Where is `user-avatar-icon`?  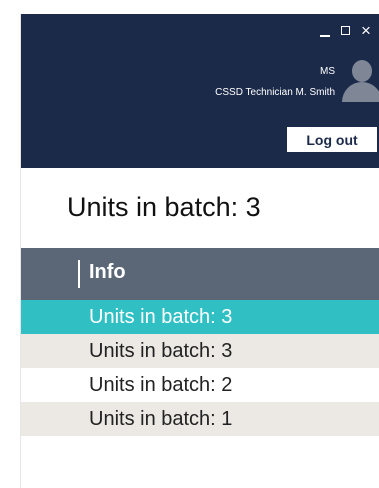
user-avatar-icon is located at coordinates (359, 79).